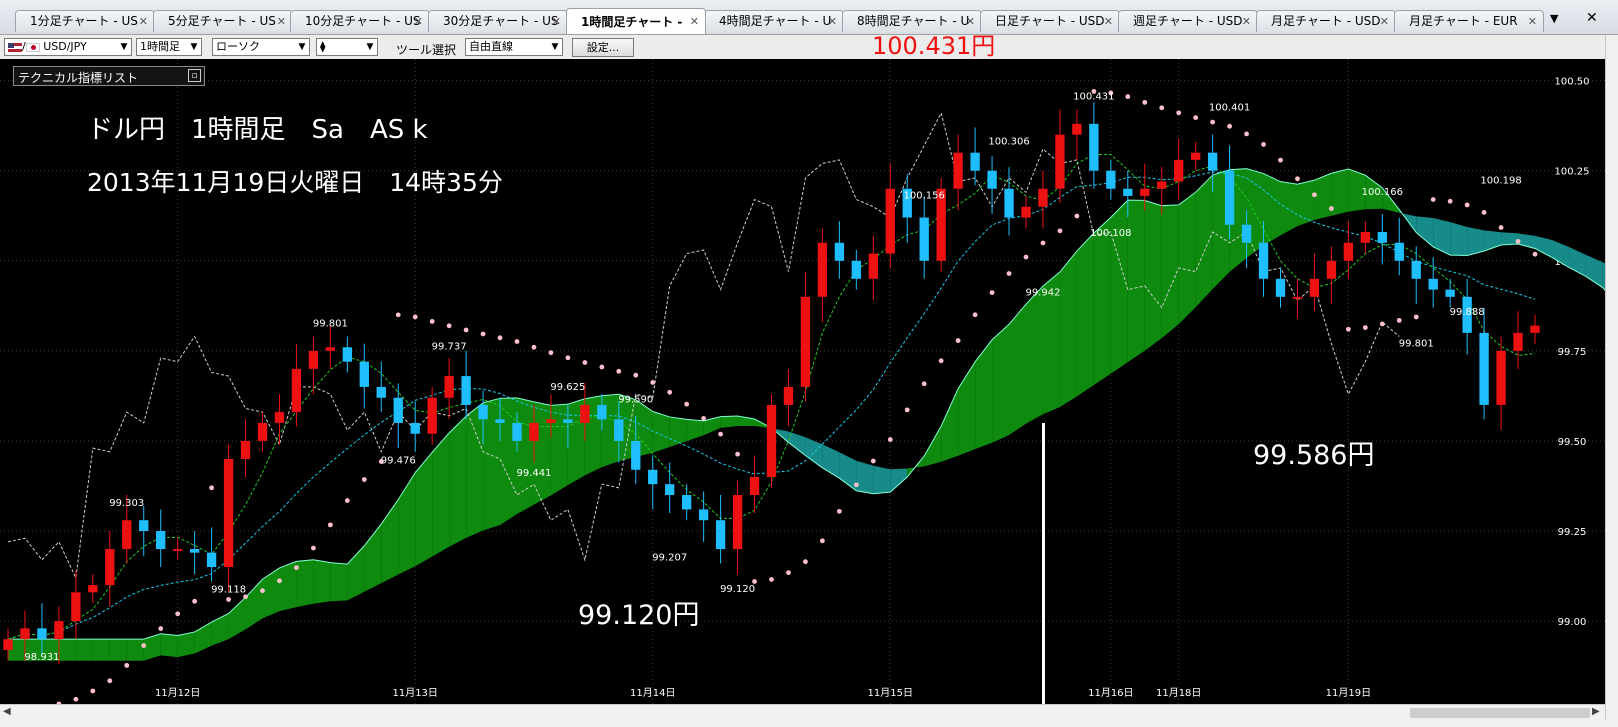 The image size is (1618, 727). I want to click on tab-6: 4時間足チャート - U ✕, so click(774, 21).